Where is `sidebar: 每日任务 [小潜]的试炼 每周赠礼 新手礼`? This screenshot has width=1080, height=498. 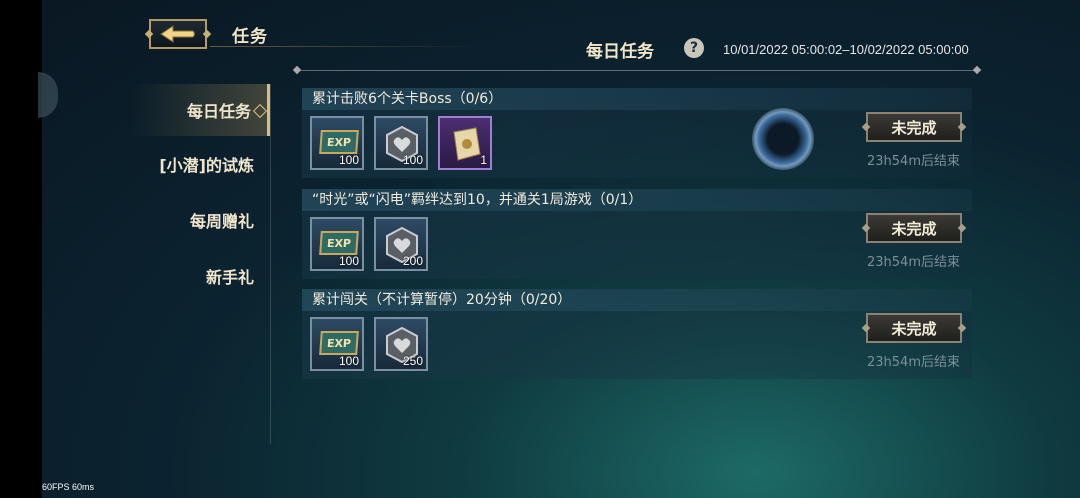
sidebar: 每日任务 [小潜]的试炼 每周赠礼 新手礼 is located at coordinates (200, 194).